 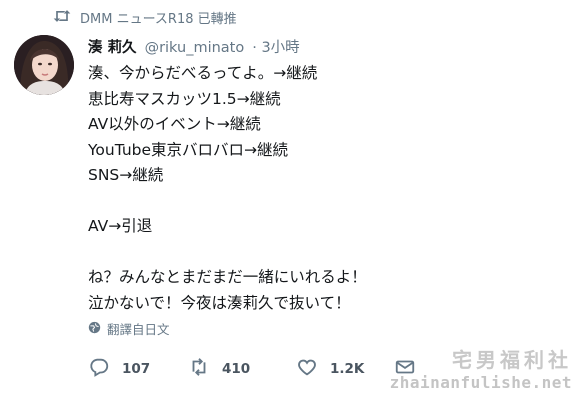 What do you see at coordinates (158, 17) in the screenshot?
I see `retweet-context-label: DMM ニュースR18 已轉推` at bounding box center [158, 17].